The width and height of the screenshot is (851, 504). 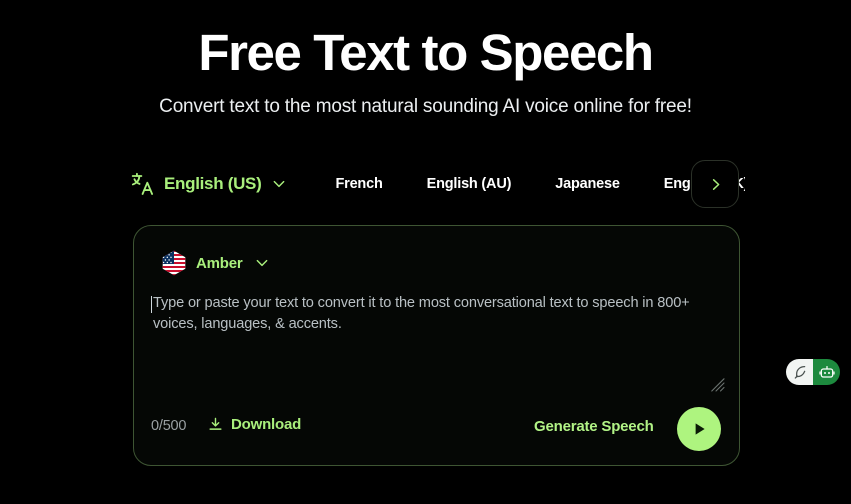 I want to click on download-button: Download, so click(x=254, y=424).